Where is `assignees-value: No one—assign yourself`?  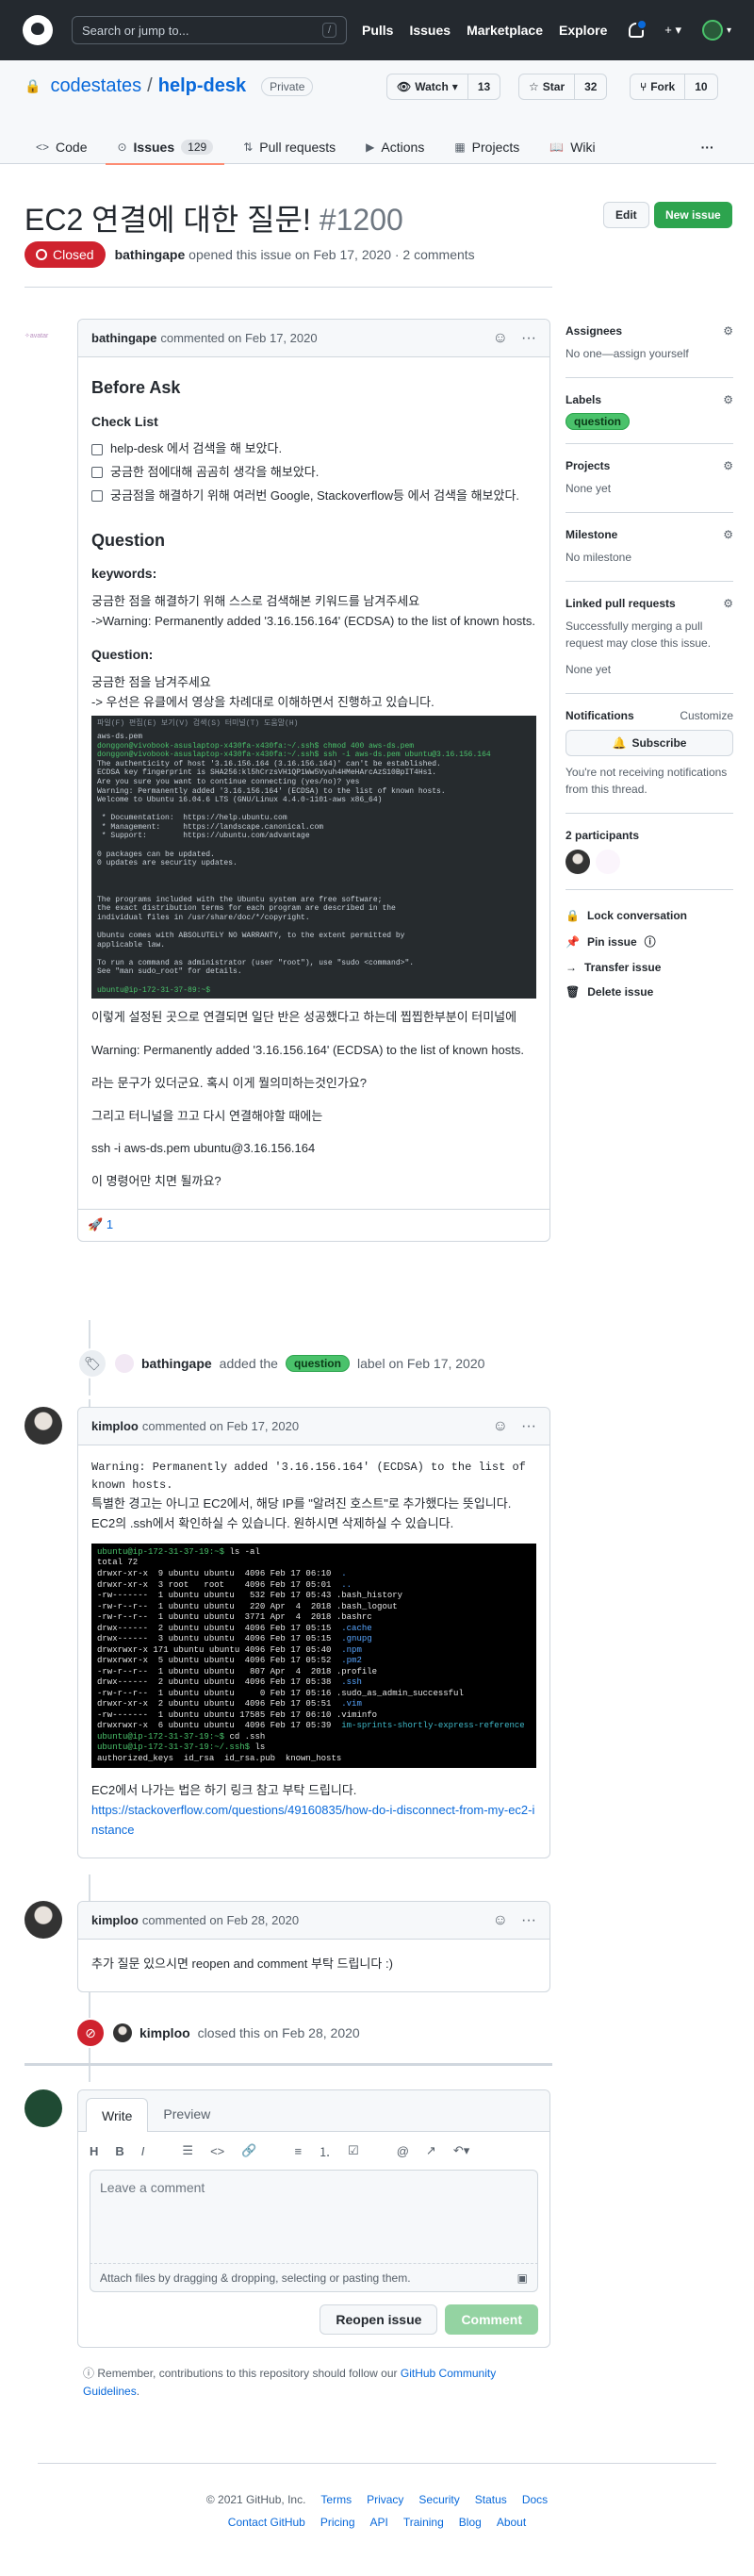
assignees-value: No one—assign yourself is located at coordinates (649, 353).